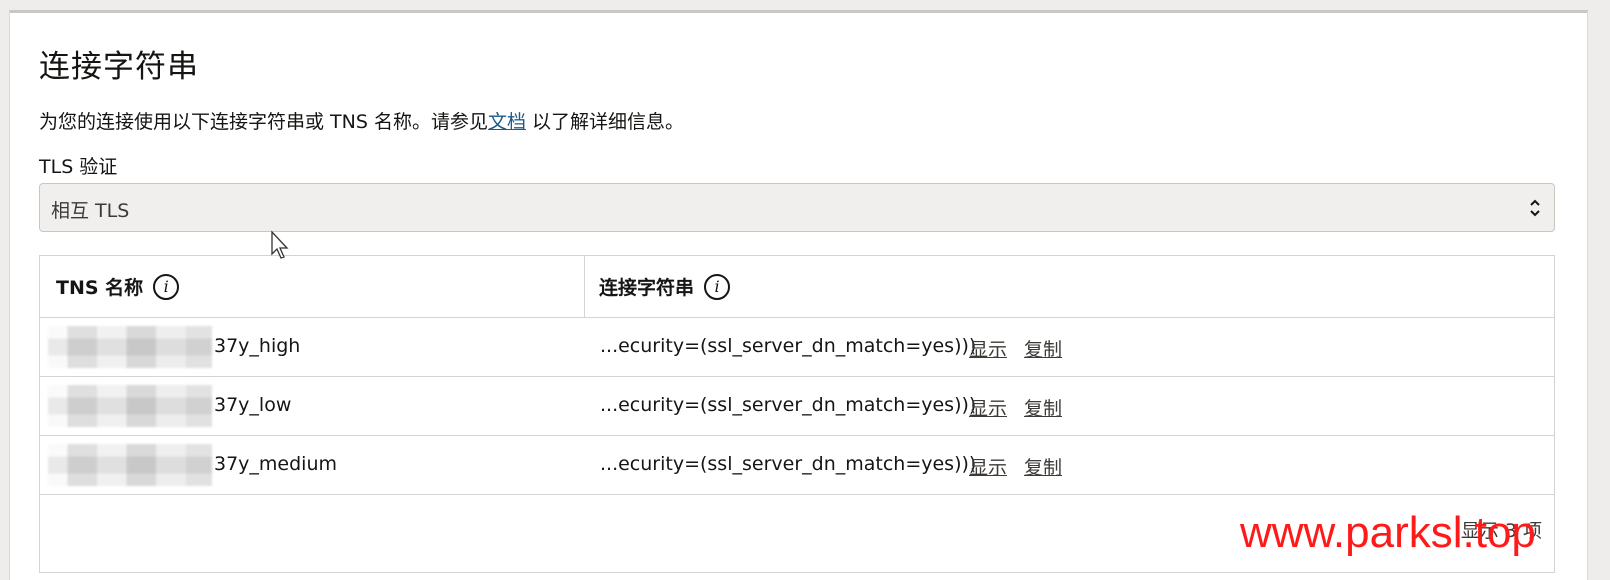 The image size is (1610, 580). Describe the element at coordinates (797, 207) in the screenshot. I see `tls-validation-select: 相互 TLS` at that location.